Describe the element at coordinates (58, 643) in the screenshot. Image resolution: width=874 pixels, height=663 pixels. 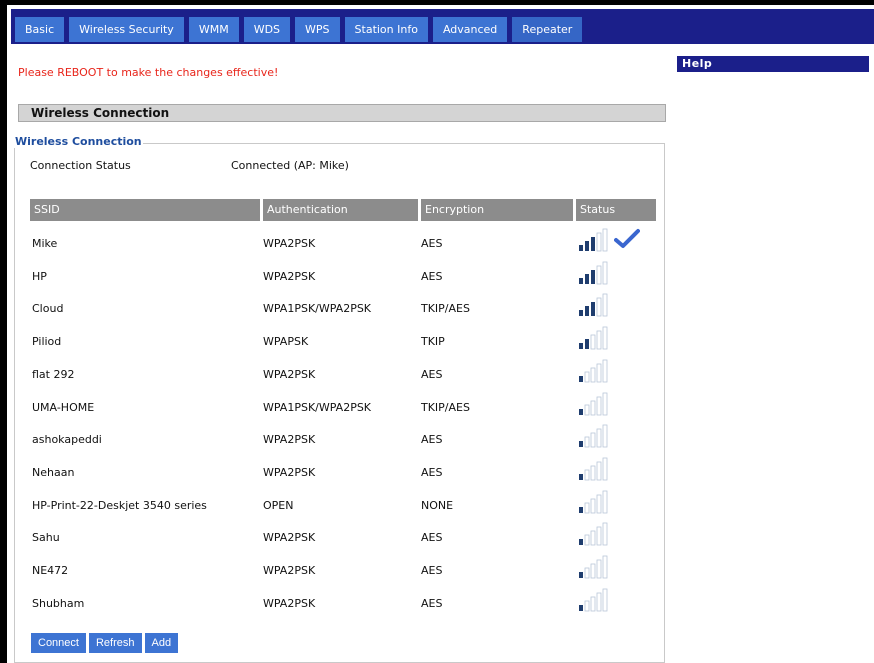
I see `connect-button: Connect` at that location.